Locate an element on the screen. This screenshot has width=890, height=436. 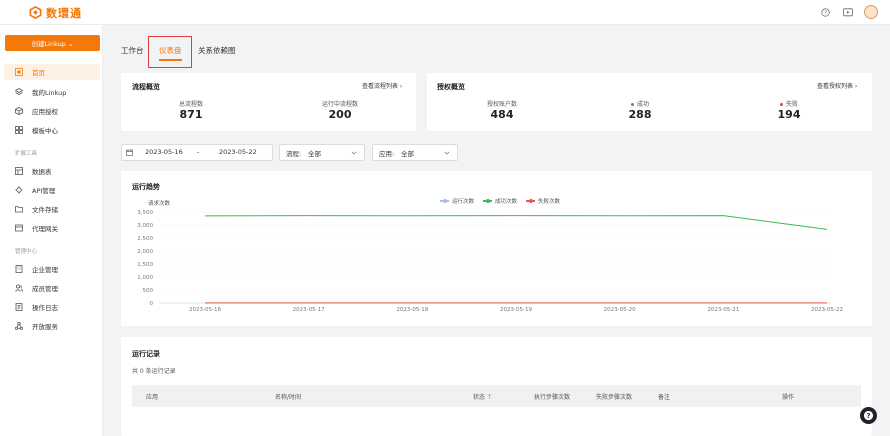
y-tick-label: 500 is located at coordinates (148, 291).